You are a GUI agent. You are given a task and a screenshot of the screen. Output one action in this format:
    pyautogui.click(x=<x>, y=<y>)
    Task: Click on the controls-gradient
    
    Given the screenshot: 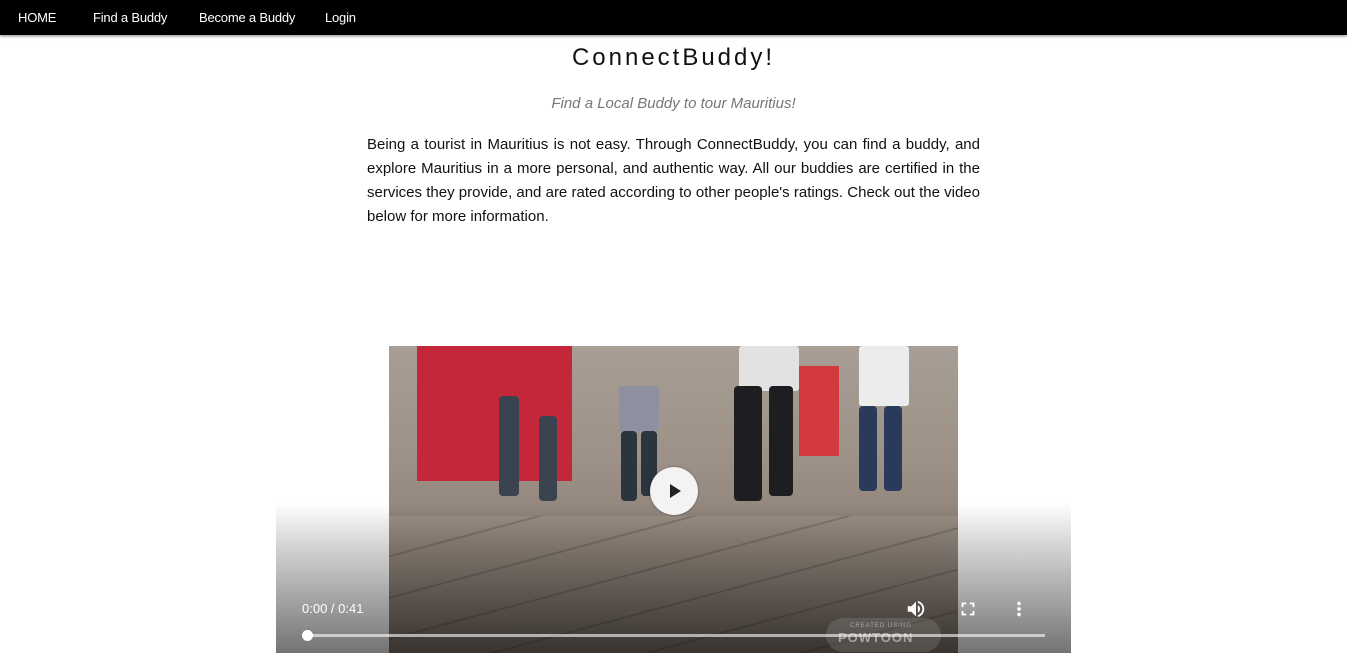 What is the action you would take?
    pyautogui.click(x=673, y=578)
    